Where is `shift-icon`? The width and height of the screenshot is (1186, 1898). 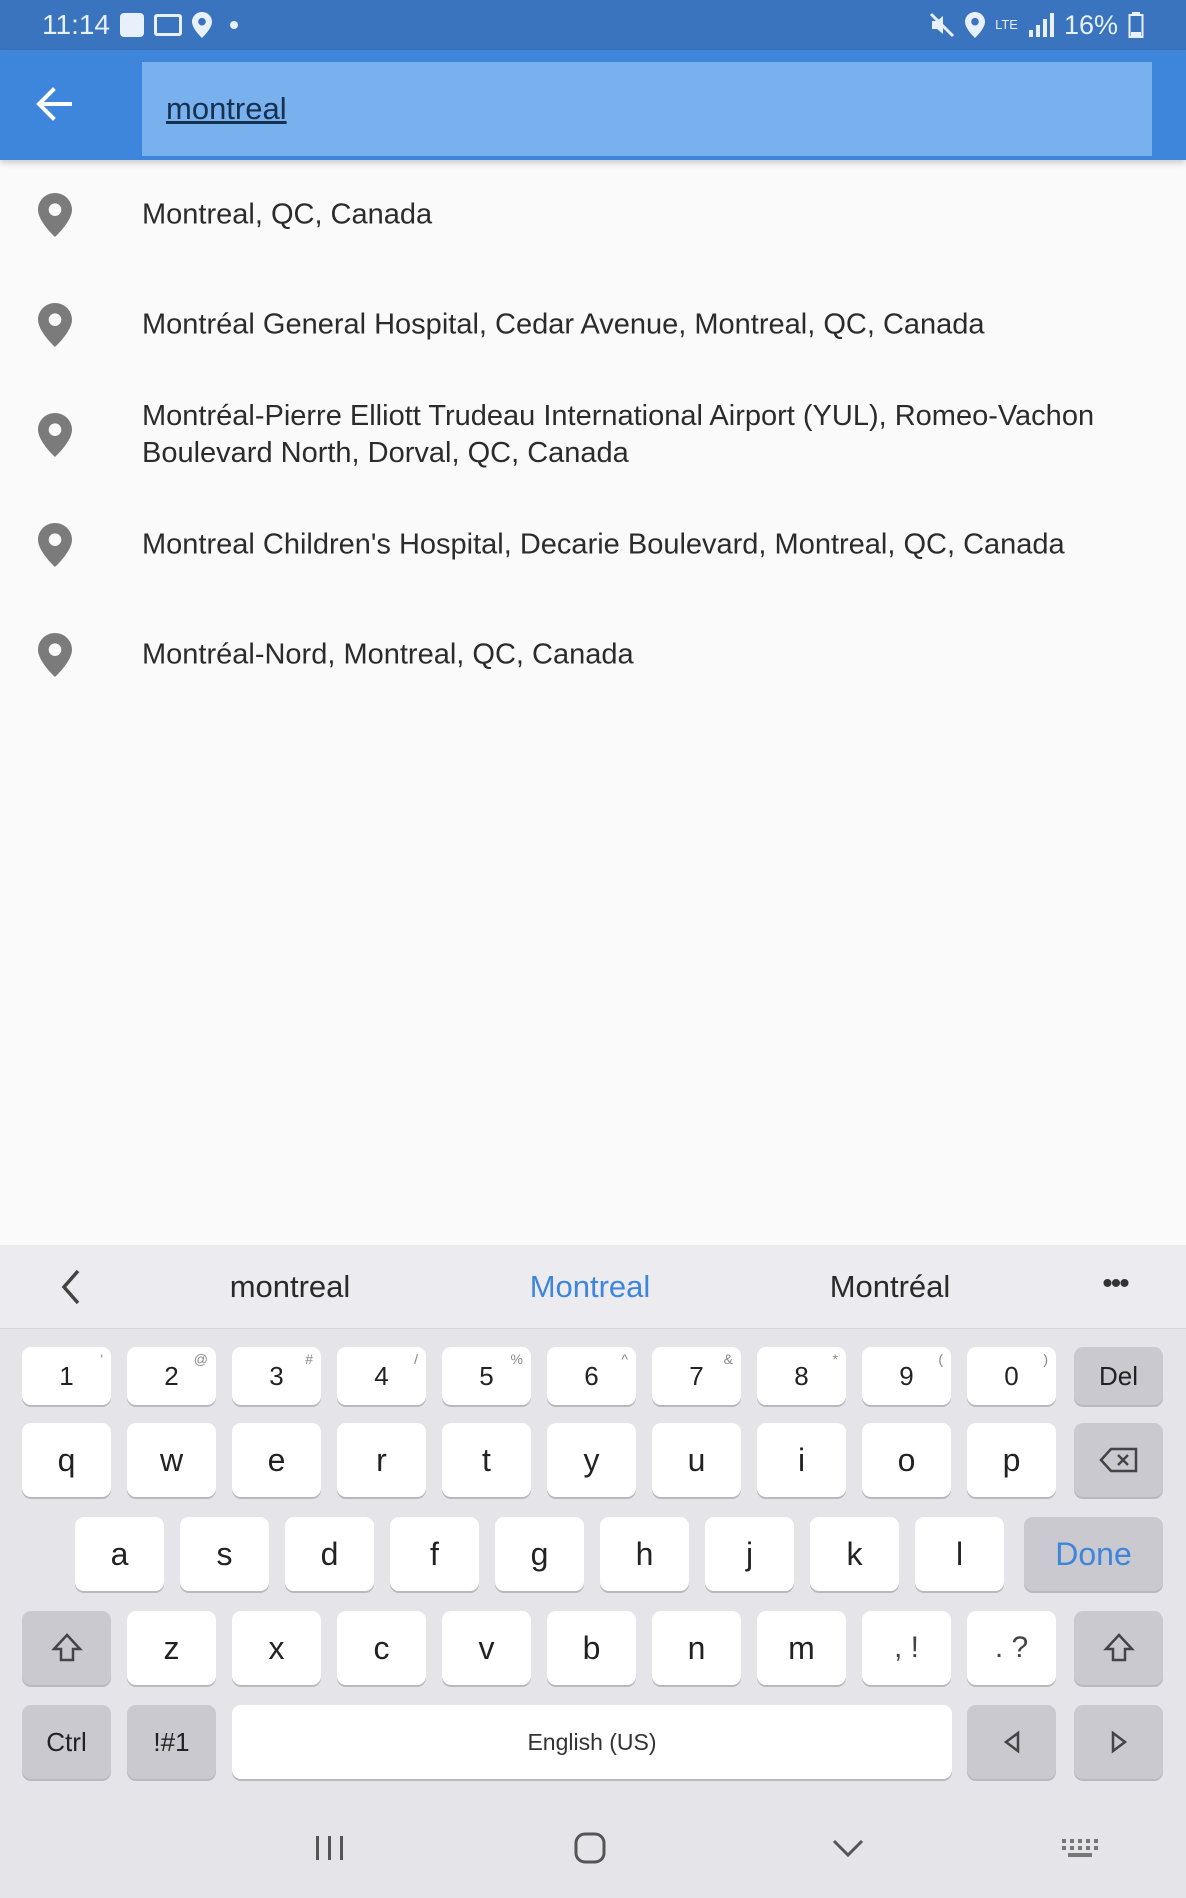 shift-icon is located at coordinates (66, 1647).